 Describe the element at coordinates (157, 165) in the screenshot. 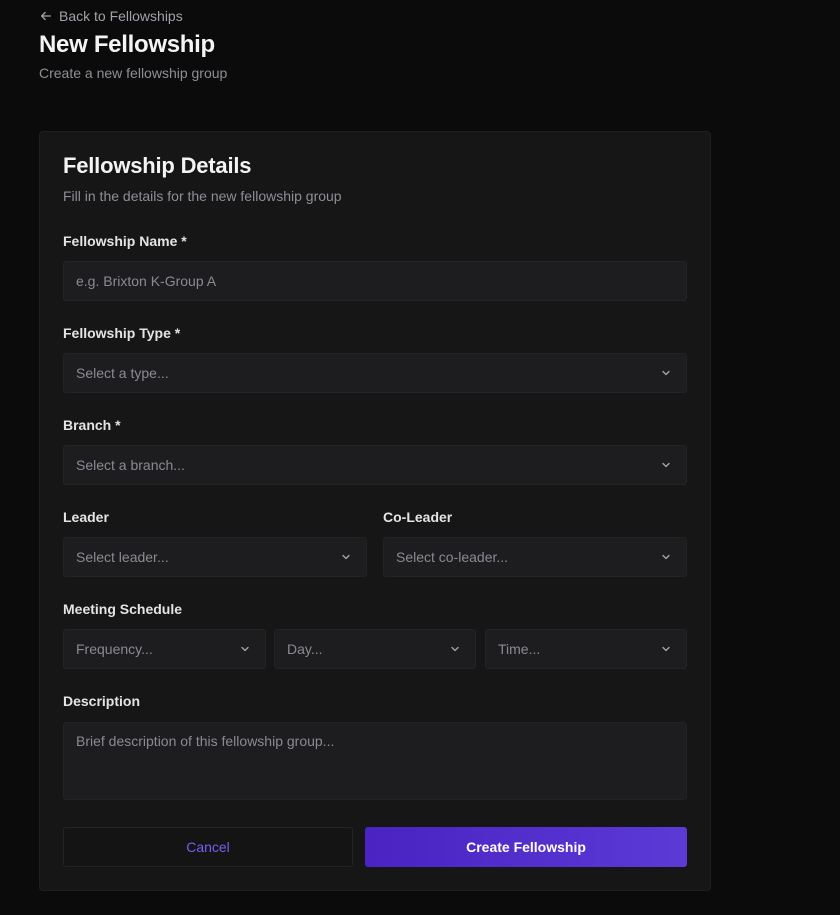

I see `card-title: Fellowship Details` at that location.